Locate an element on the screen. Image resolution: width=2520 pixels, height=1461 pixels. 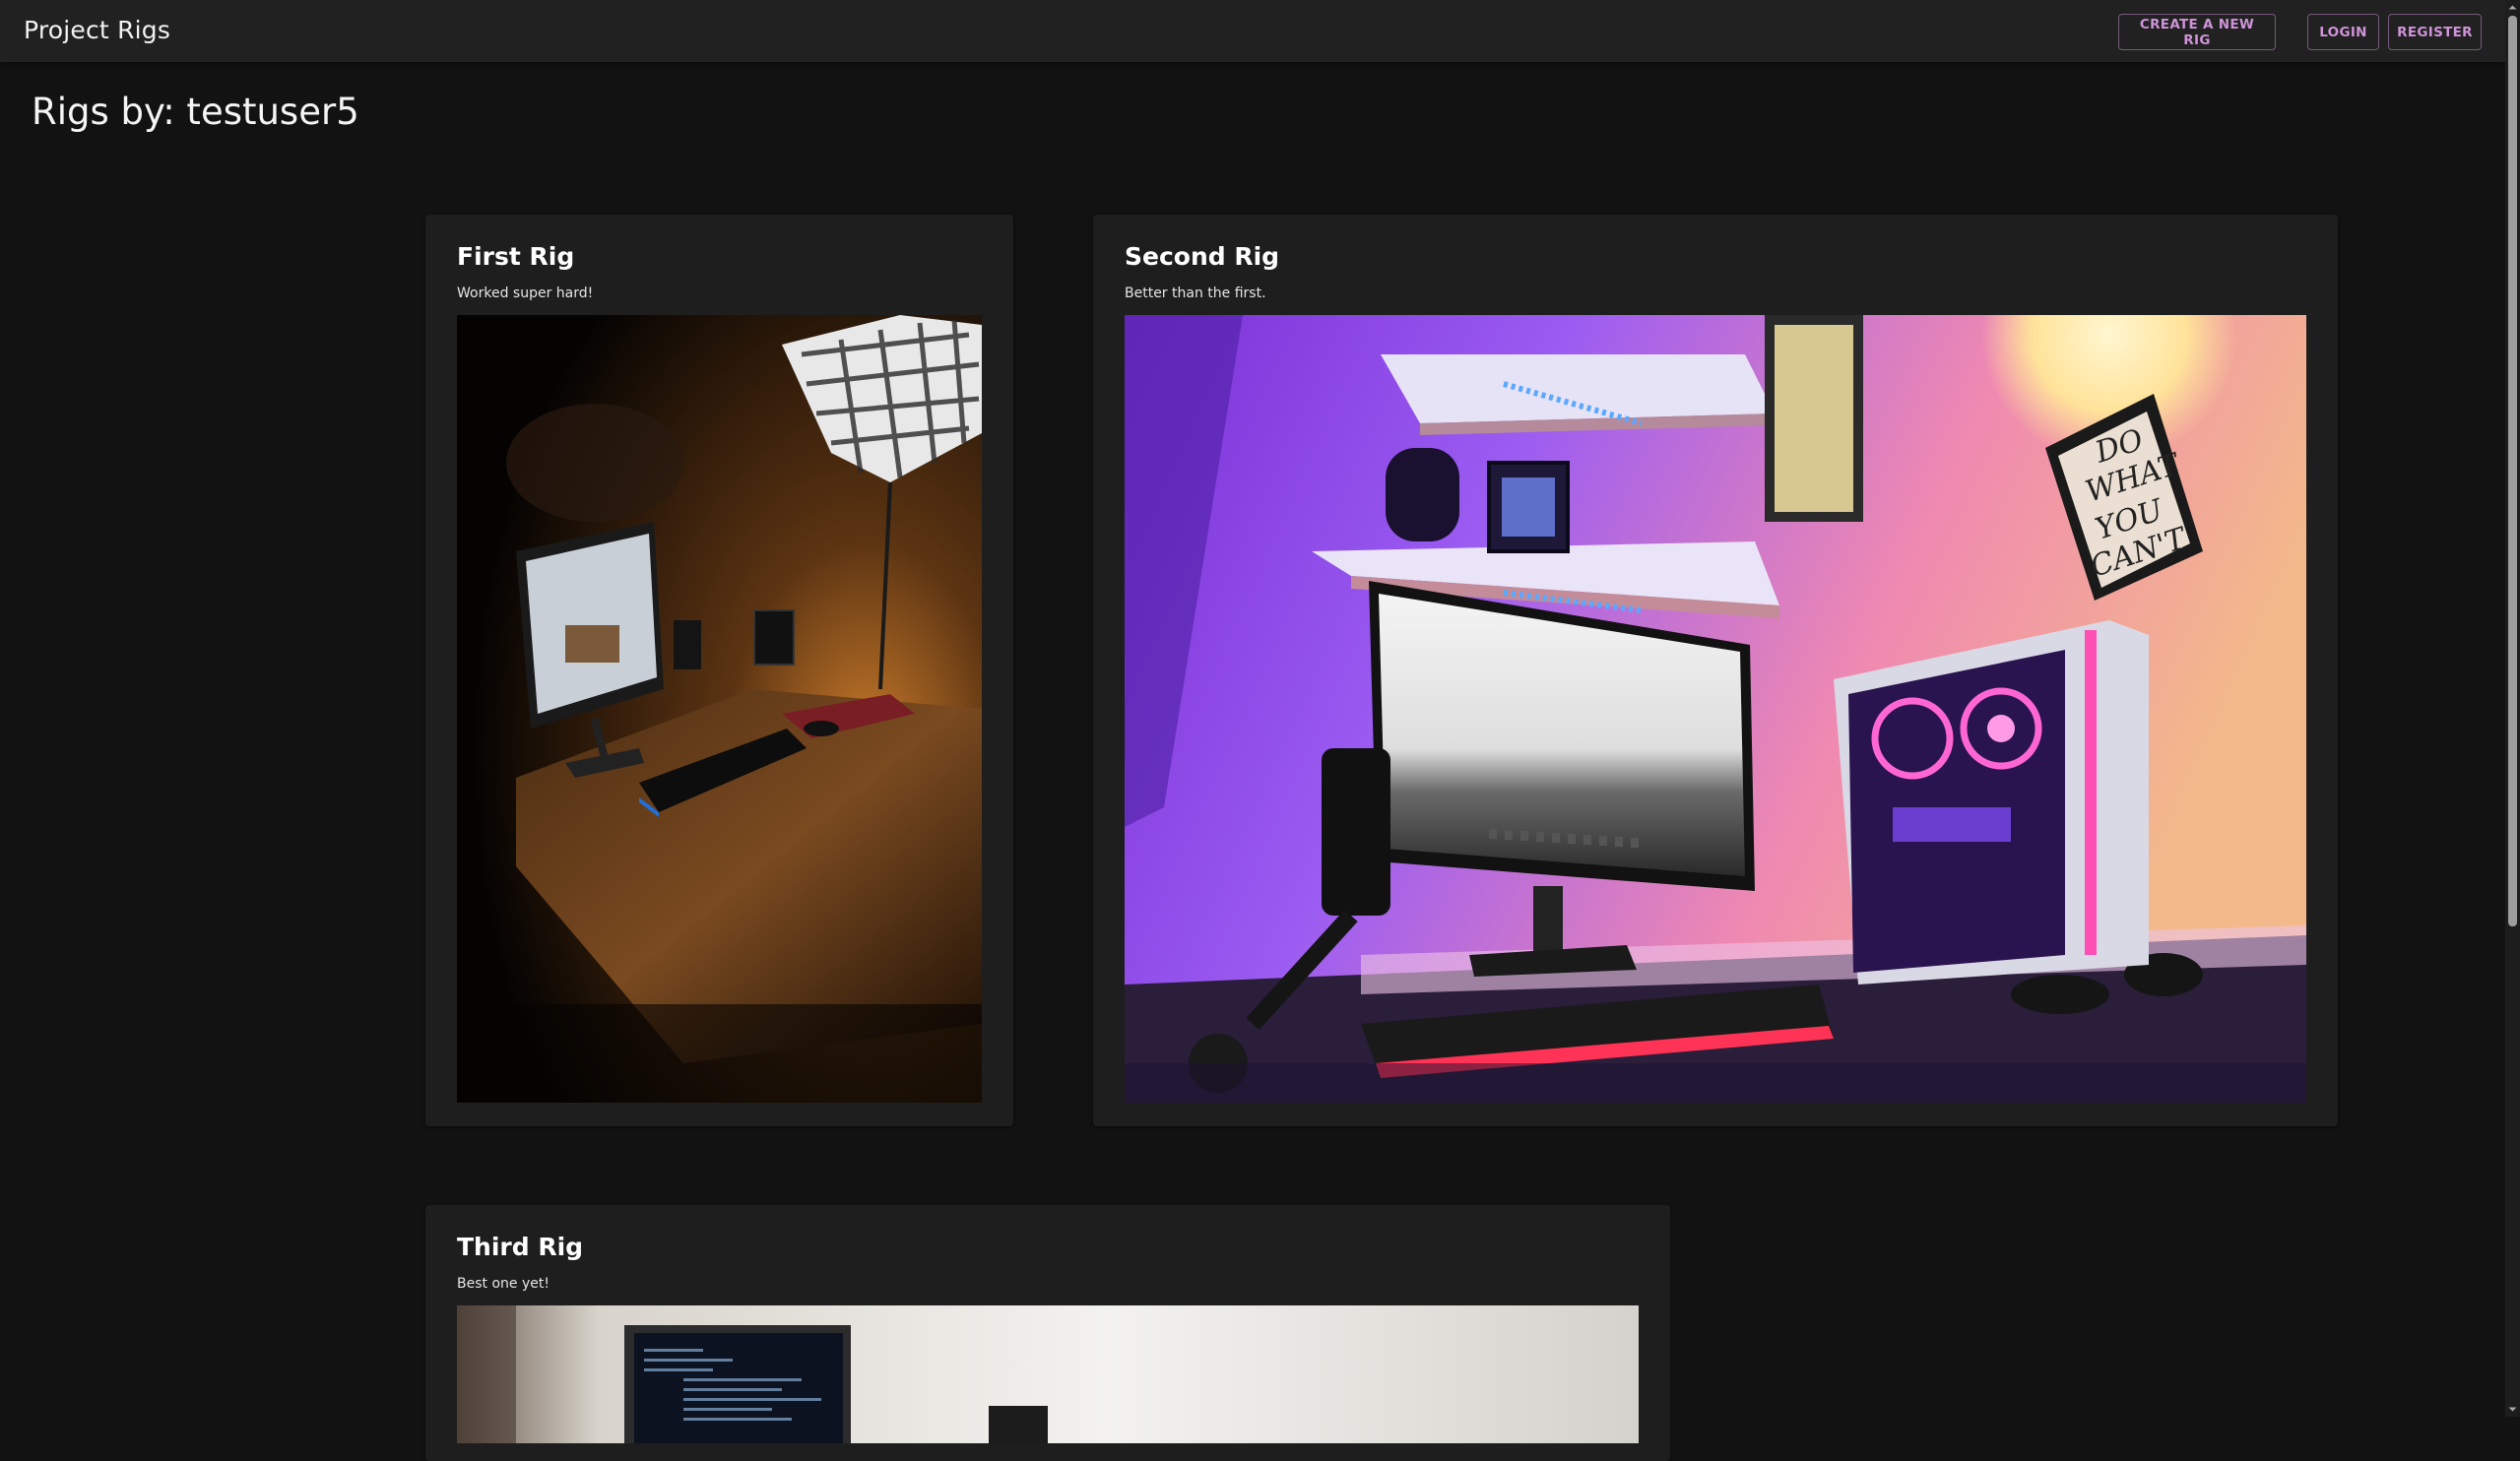
create-rig-button: Create a new rig is located at coordinates (2197, 32).